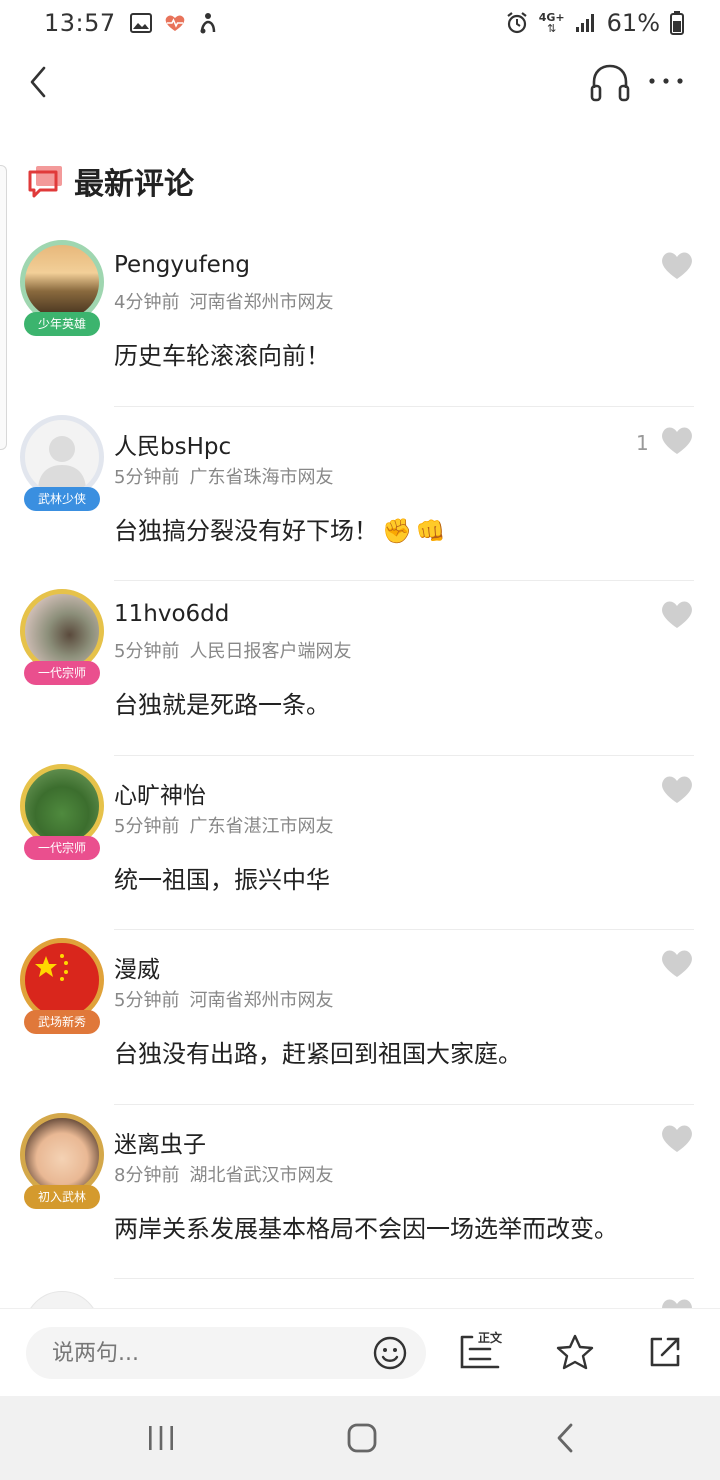 The width and height of the screenshot is (720, 1480). What do you see at coordinates (565, 1438) in the screenshot?
I see `nav-back-icon` at bounding box center [565, 1438].